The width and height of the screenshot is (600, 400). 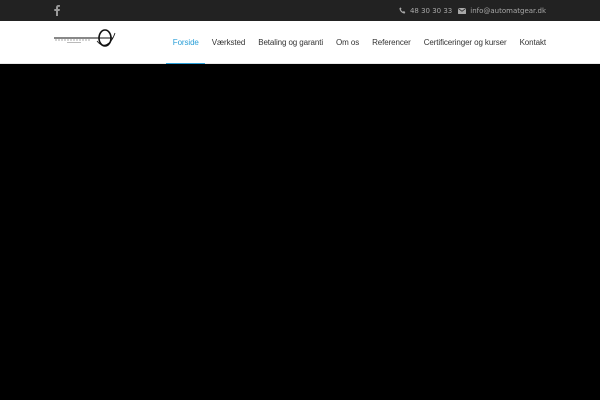 What do you see at coordinates (402, 10) in the screenshot?
I see `phone-icon` at bounding box center [402, 10].